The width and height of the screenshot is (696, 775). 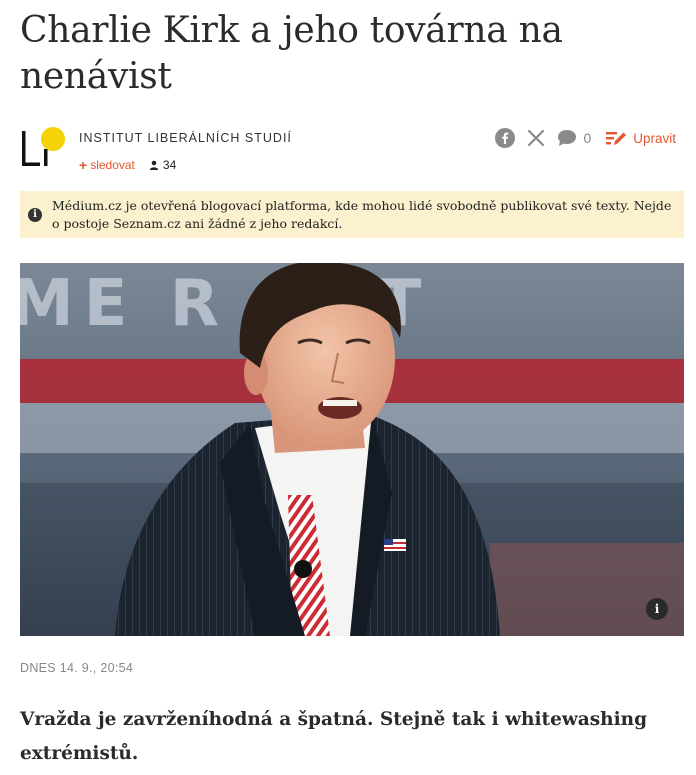 What do you see at coordinates (505, 138) in the screenshot?
I see `facebook-icon` at bounding box center [505, 138].